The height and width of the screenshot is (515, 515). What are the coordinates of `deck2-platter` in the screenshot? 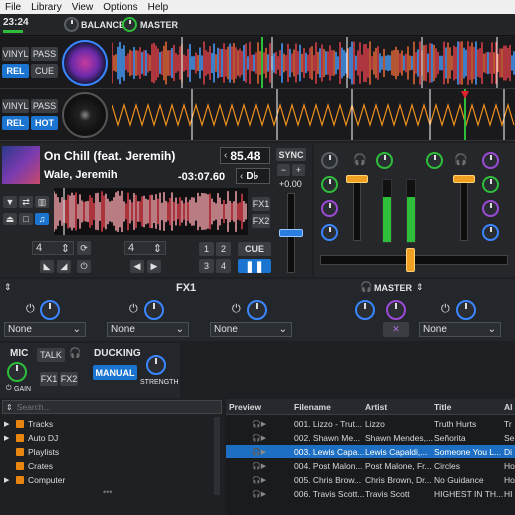 It's located at (85, 115).